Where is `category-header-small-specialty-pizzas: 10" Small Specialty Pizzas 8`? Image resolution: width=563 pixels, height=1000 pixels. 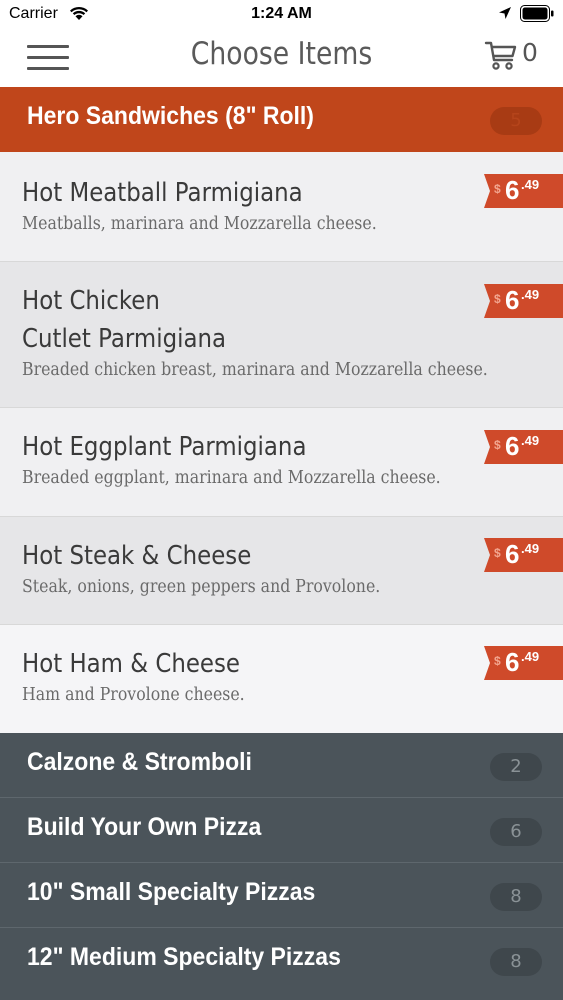
category-header-small-specialty-pizzas: 10" Small Specialty Pizzas 8 is located at coordinates (281, 894).